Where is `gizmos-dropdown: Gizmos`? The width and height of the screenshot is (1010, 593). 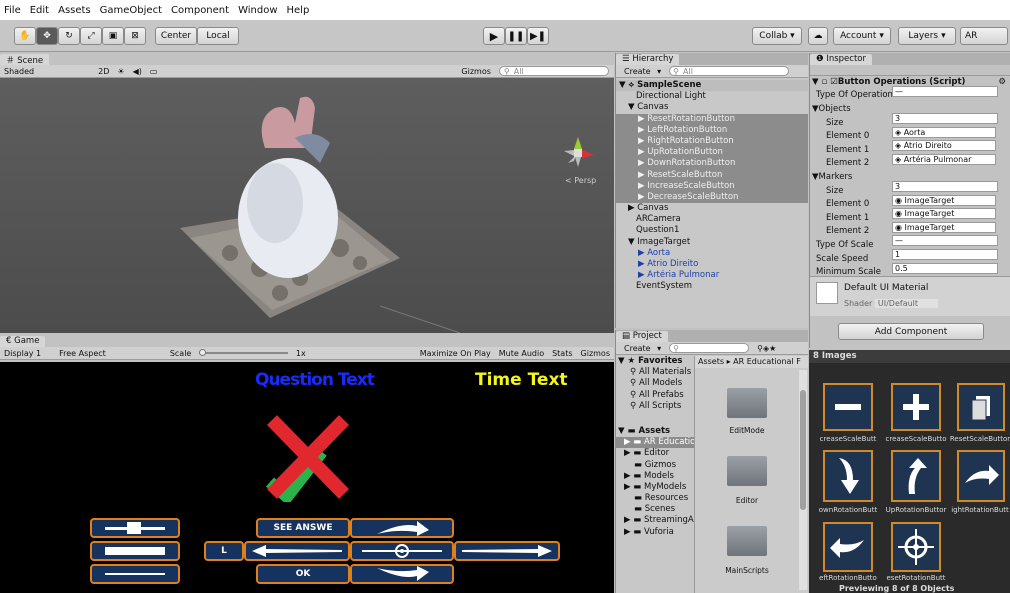 gizmos-dropdown: Gizmos is located at coordinates (475, 71).